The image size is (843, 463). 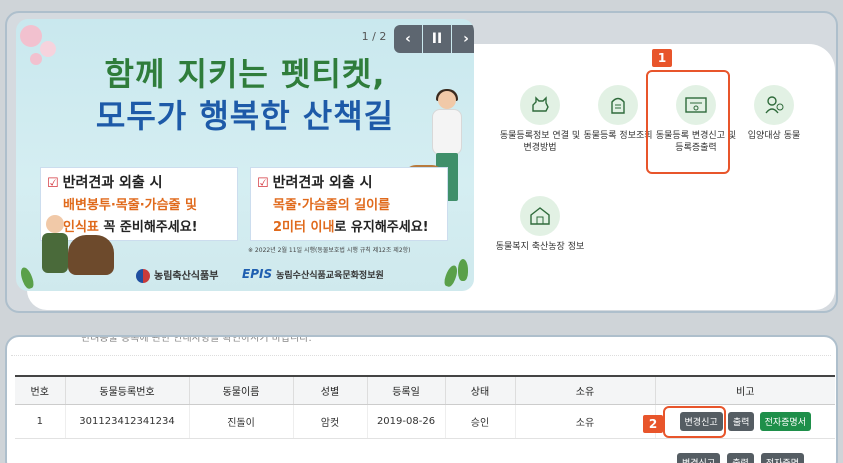 What do you see at coordinates (782, 458) in the screenshot?
I see `e-certificate-button: 전자증명` at bounding box center [782, 458].